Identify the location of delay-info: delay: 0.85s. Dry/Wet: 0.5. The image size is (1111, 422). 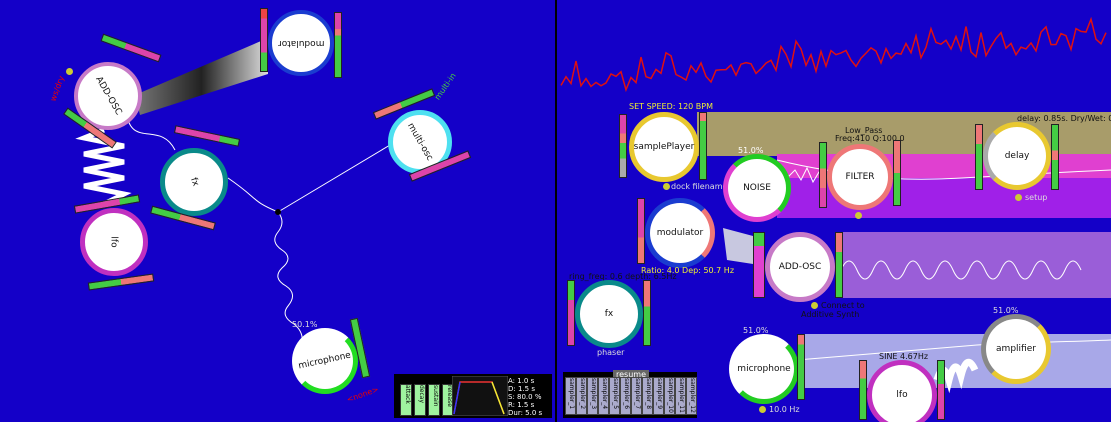
(1064, 118).